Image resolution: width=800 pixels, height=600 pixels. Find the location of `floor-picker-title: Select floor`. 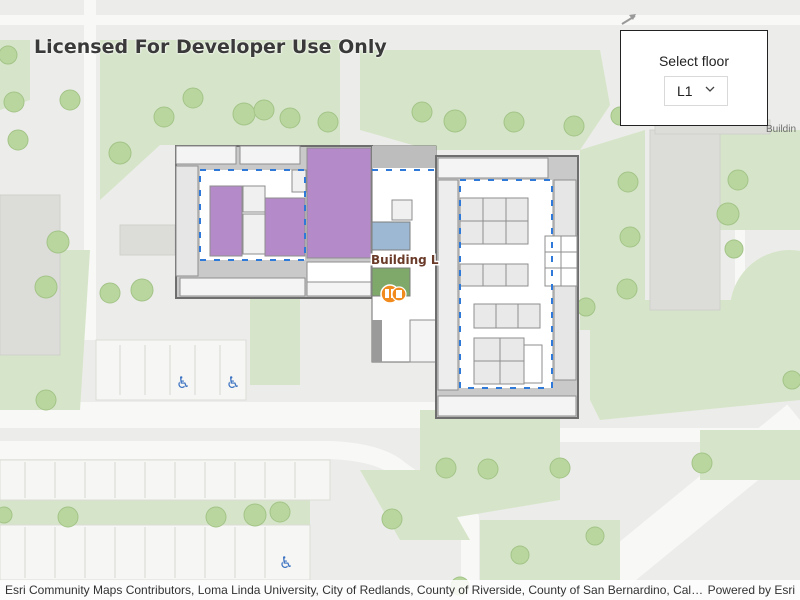

floor-picker-title: Select floor is located at coordinates (694, 61).